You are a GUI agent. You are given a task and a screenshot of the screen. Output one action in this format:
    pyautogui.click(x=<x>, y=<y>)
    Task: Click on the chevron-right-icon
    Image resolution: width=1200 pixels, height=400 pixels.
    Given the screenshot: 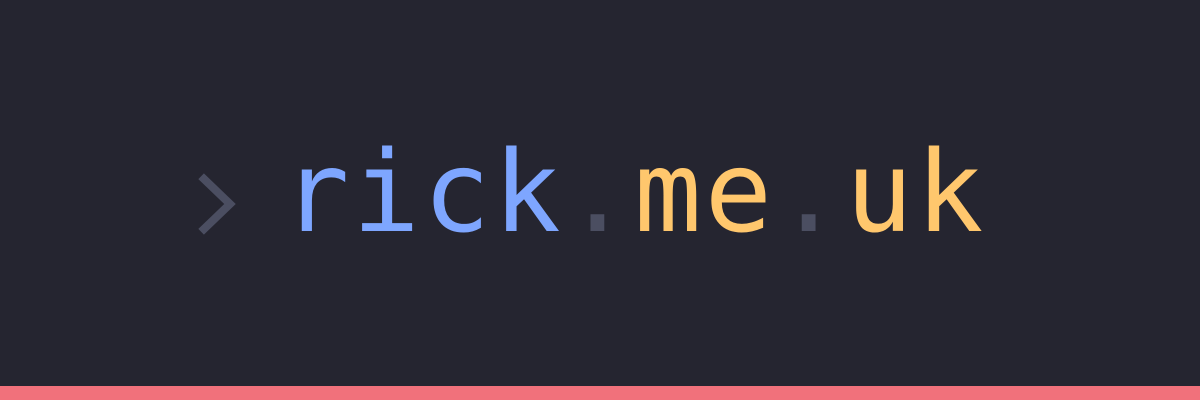 What is the action you would take?
    pyautogui.click(x=217, y=204)
    